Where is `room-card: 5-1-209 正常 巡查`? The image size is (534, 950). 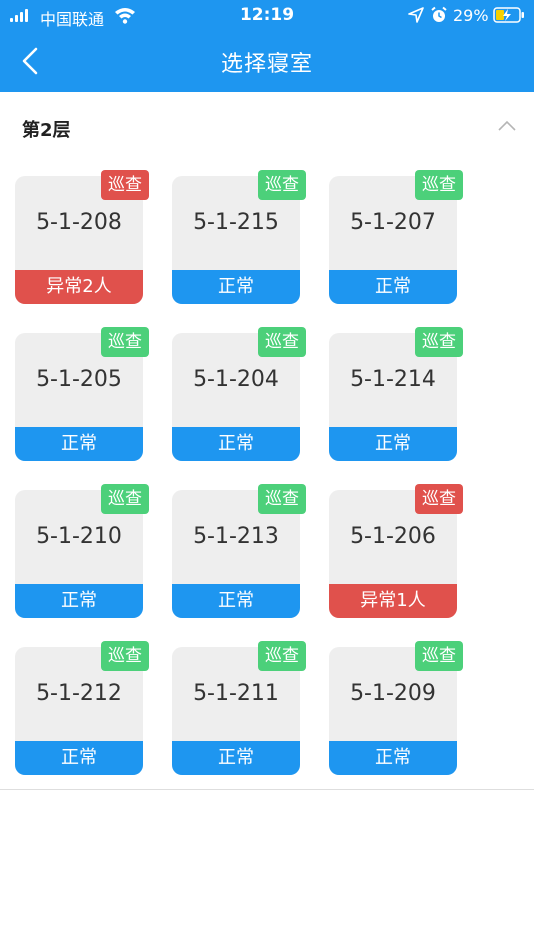 room-card: 5-1-209 正常 巡查 is located at coordinates (396, 708).